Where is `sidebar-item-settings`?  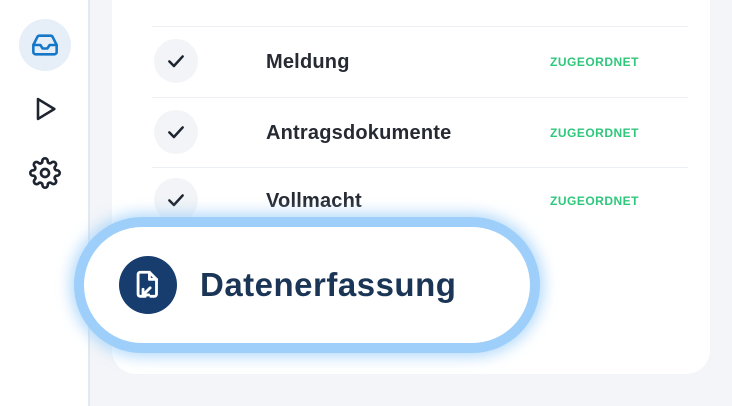
sidebar-item-settings is located at coordinates (45, 173).